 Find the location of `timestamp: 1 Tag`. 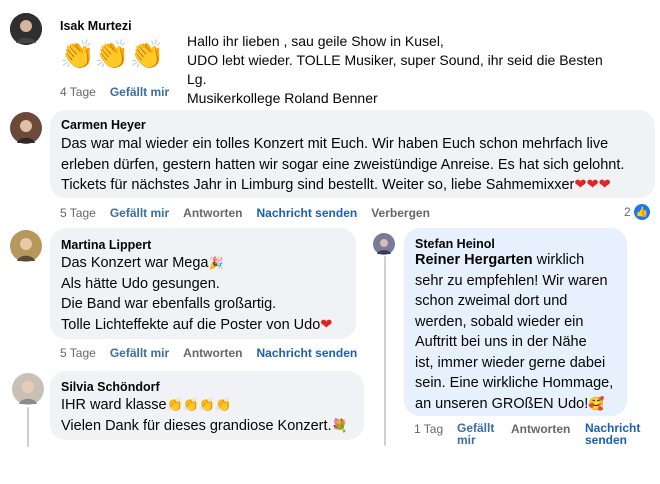

timestamp: 1 Tag is located at coordinates (428, 429).